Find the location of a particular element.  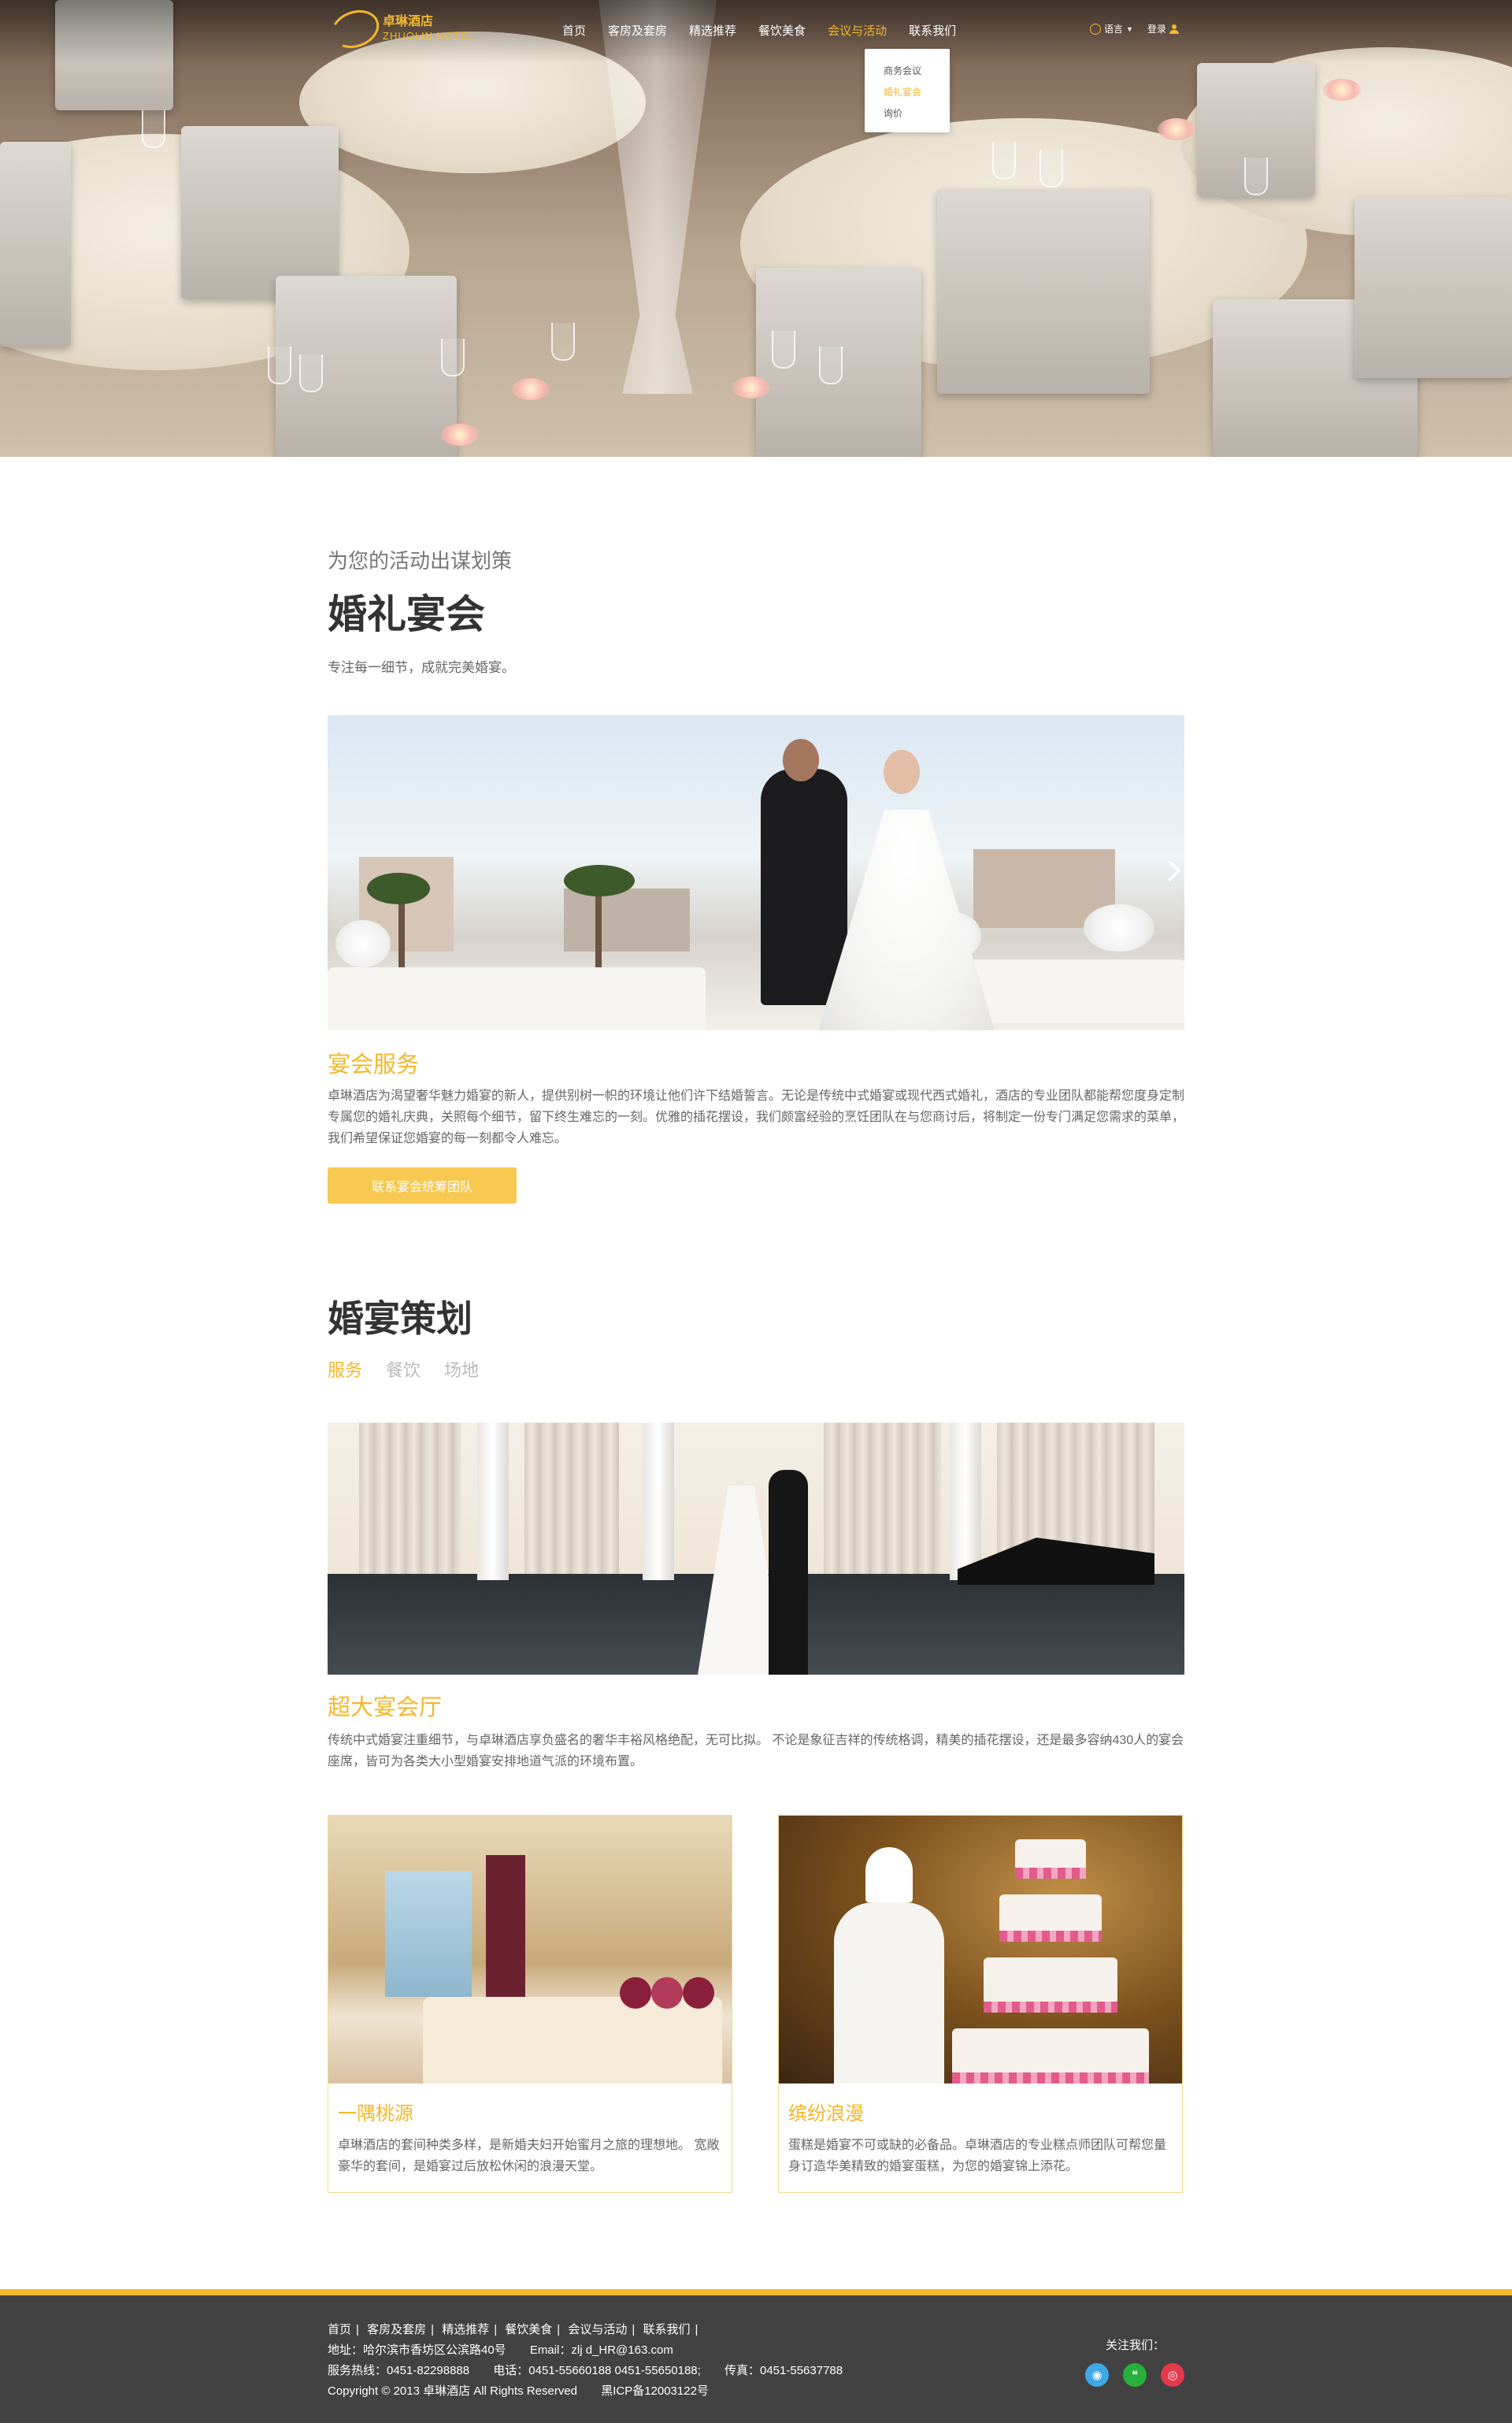

page-tagline: 专注每一细节，成就完美婚宴。 is located at coordinates (421, 667).